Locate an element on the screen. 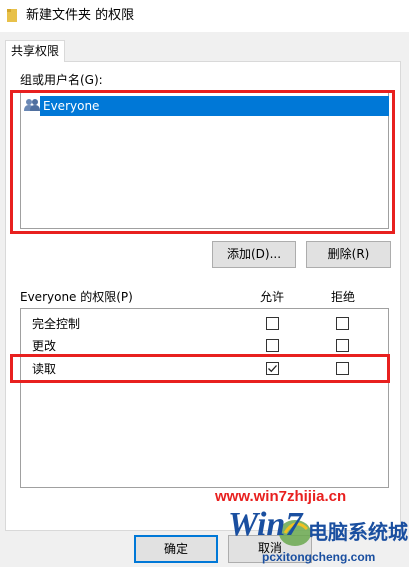 The height and width of the screenshot is (567, 409). permission-full-control-label: 完全控制 is located at coordinates (56, 324).